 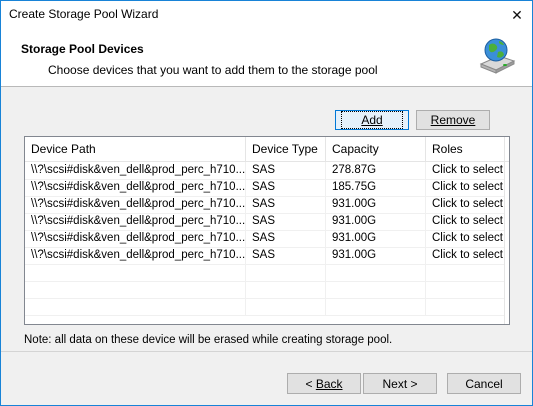 I want to click on cancel-button-label: Cancel, so click(x=484, y=383).